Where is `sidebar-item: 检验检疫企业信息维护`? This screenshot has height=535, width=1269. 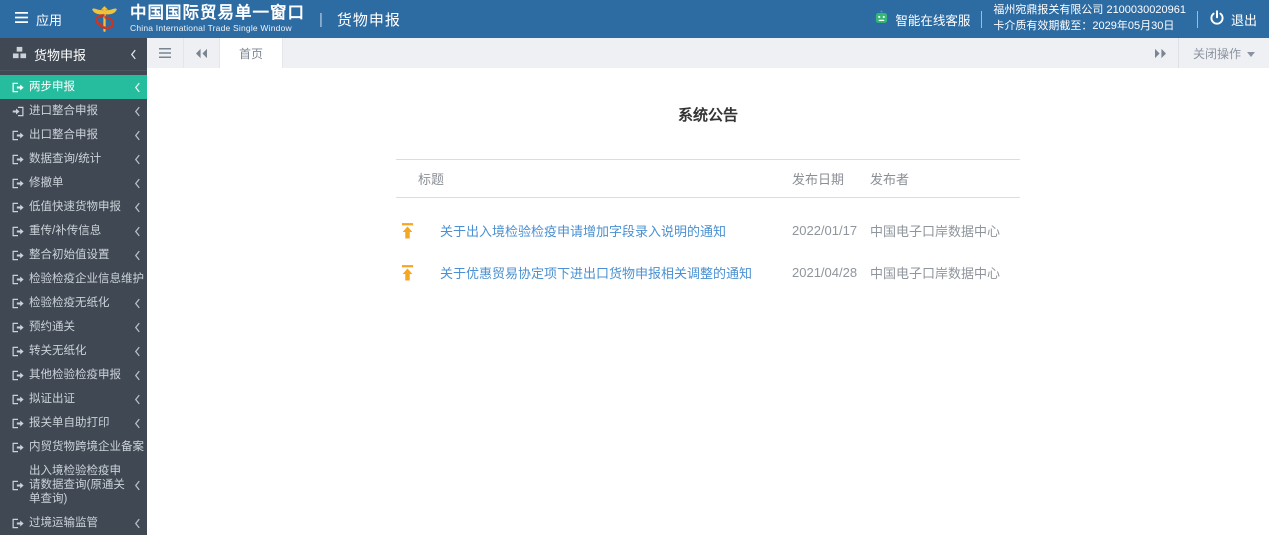
sidebar-item: 检验检疫企业信息维护 is located at coordinates (73, 279).